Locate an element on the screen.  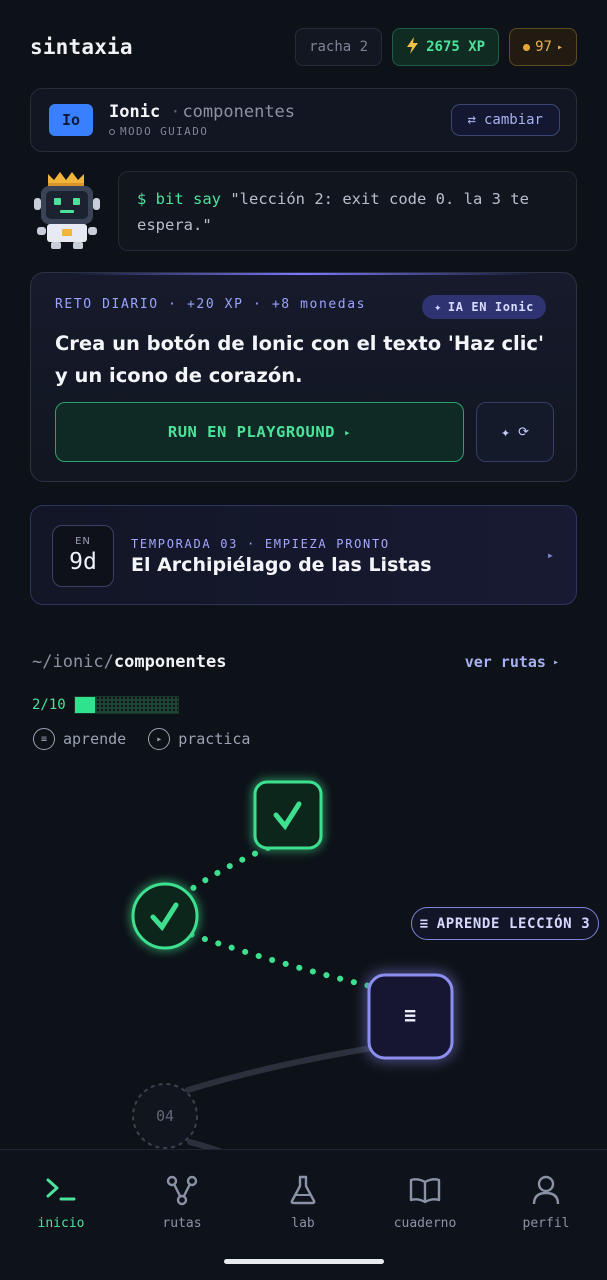
path-modes: ≡ aprende ▸ practica is located at coordinates (141, 739).